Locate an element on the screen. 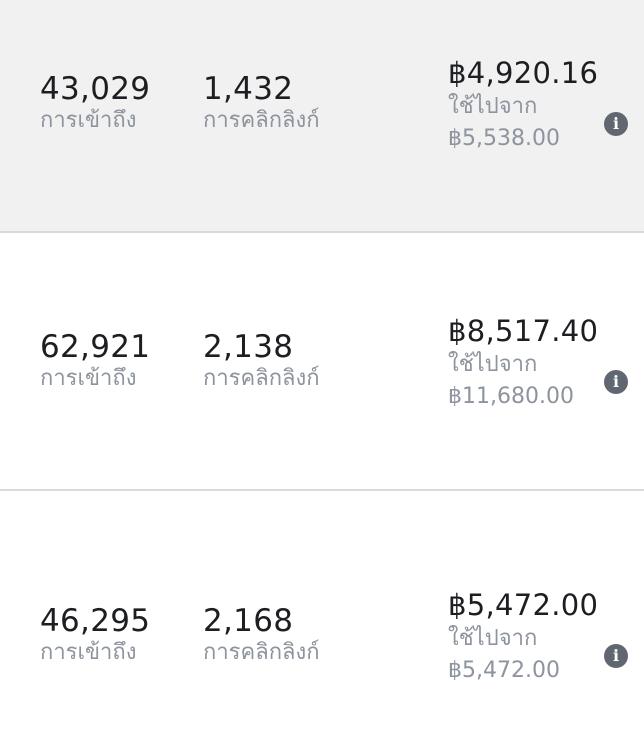 Image resolution: width=644 pixels, height=738 pixels. reach-value: 62,921 is located at coordinates (95, 347).